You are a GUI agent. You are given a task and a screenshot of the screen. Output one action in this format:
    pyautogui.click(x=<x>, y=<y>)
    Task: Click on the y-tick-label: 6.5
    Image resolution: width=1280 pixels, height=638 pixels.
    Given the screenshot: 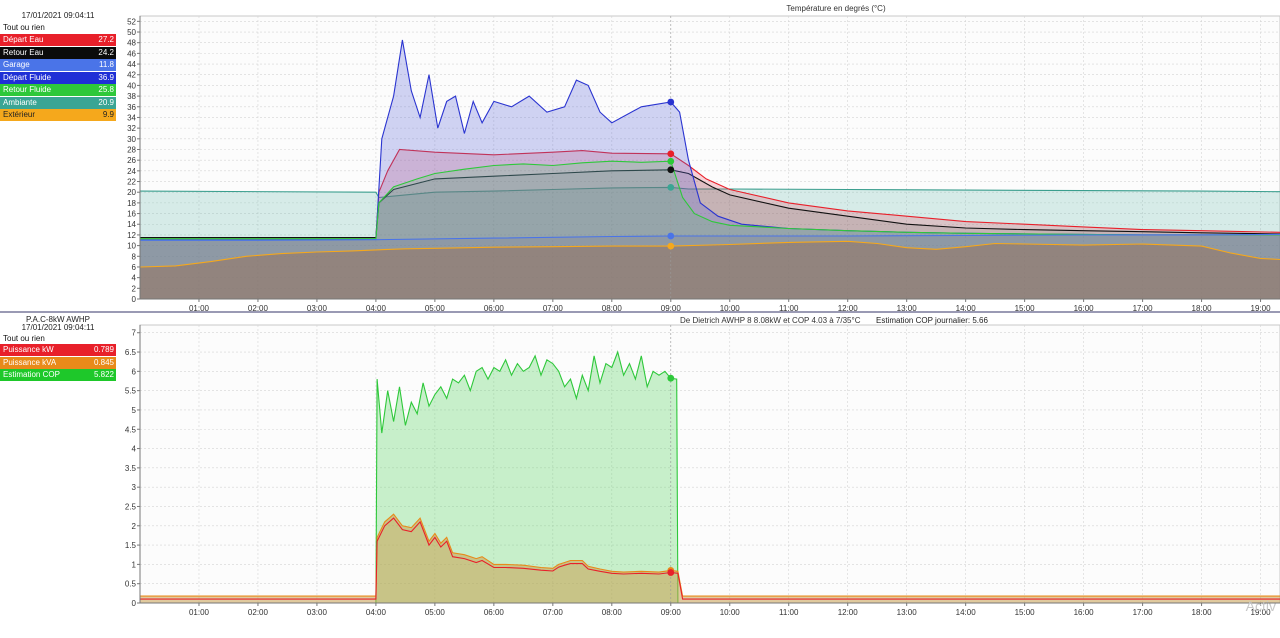 What is the action you would take?
    pyautogui.click(x=131, y=352)
    